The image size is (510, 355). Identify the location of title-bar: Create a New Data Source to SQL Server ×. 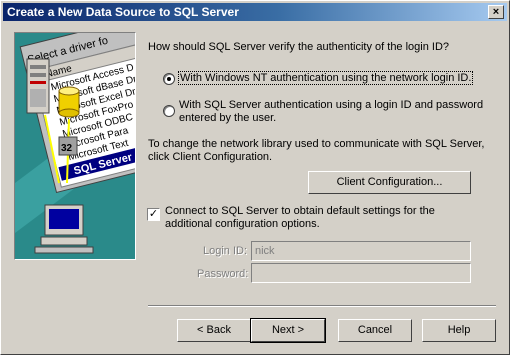
(255, 12).